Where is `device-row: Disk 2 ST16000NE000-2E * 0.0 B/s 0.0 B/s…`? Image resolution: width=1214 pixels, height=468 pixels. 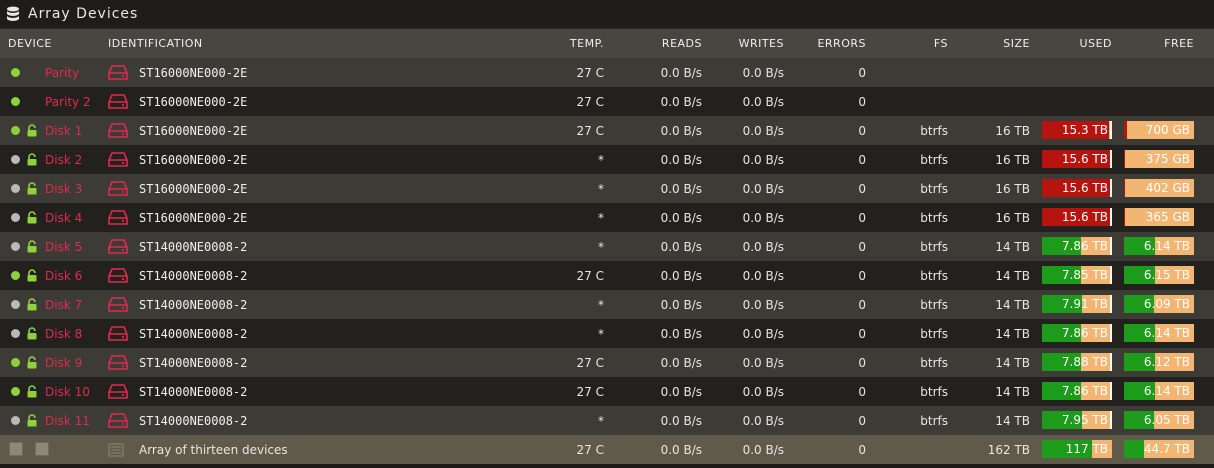 device-row: Disk 2 ST16000NE000-2E * 0.0 B/s 0.0 B/s… is located at coordinates (607, 159).